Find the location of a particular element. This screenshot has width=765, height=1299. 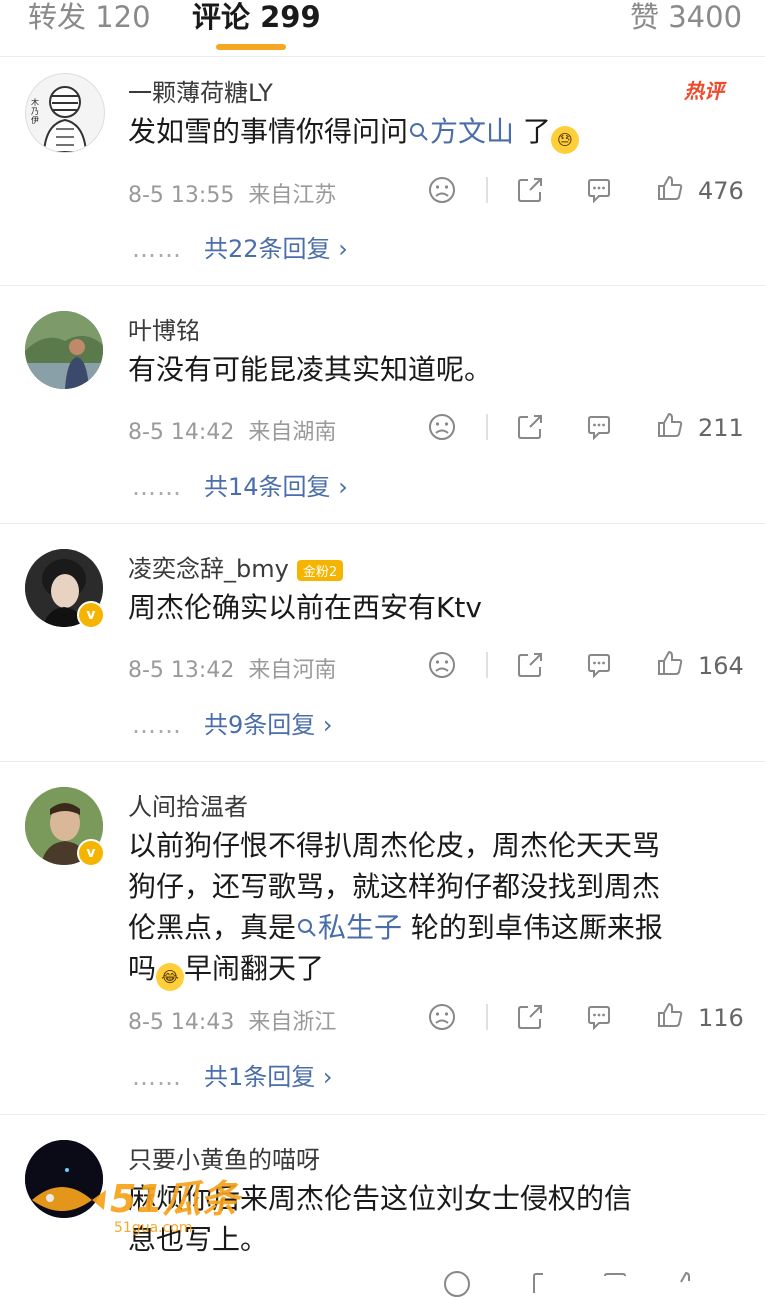

avatar-image is located at coordinates (64, 350).